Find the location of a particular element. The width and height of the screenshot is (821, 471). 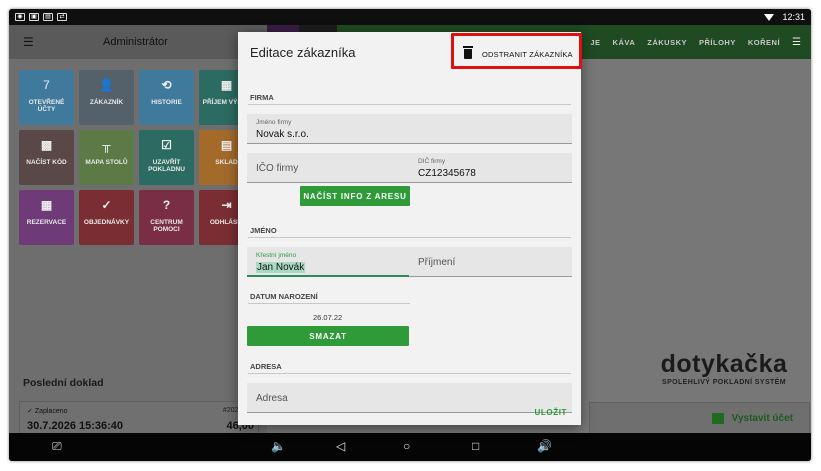

brand-logo: dotykačka SPOLEHLIVÝ POKLADNÍ SYSTÉM is located at coordinates (724, 368).